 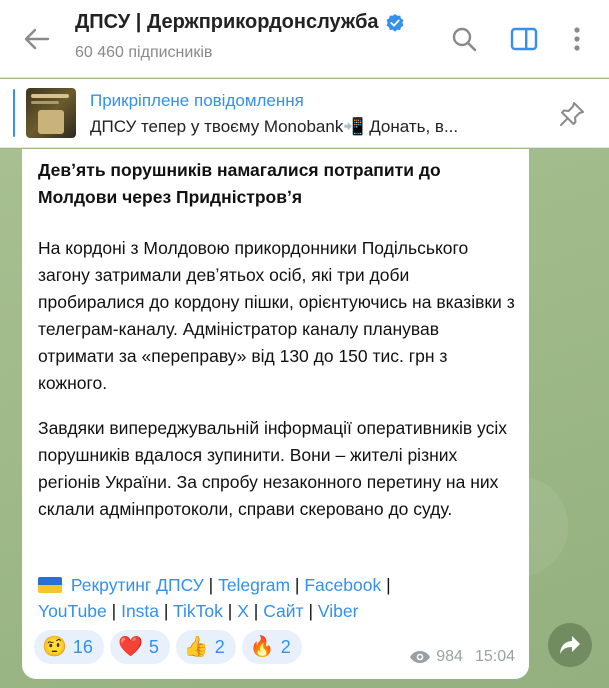 I want to click on message-meta: 984 15:04, so click(x=462, y=657).